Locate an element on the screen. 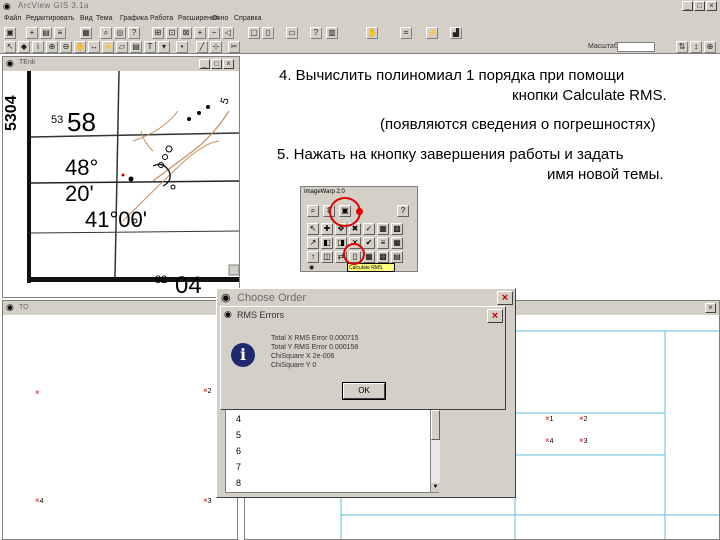  menu-edit: Редактировать is located at coordinates (50, 18).